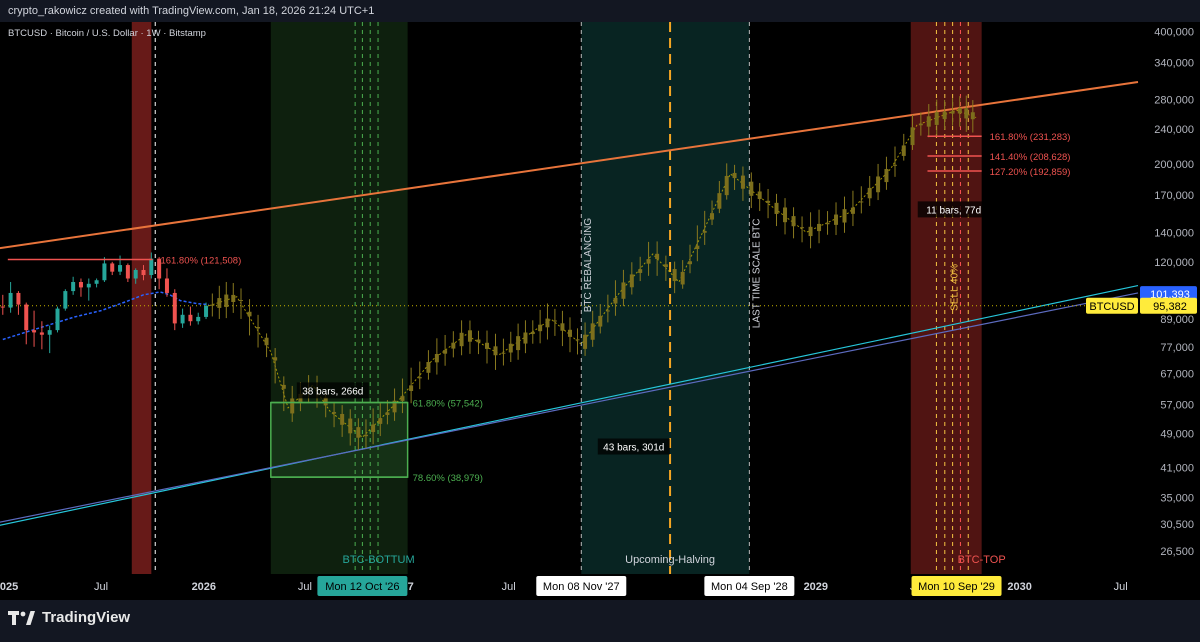  What do you see at coordinates (1177, 499) in the screenshot?
I see `y-tick-label: 35,000` at bounding box center [1177, 499].